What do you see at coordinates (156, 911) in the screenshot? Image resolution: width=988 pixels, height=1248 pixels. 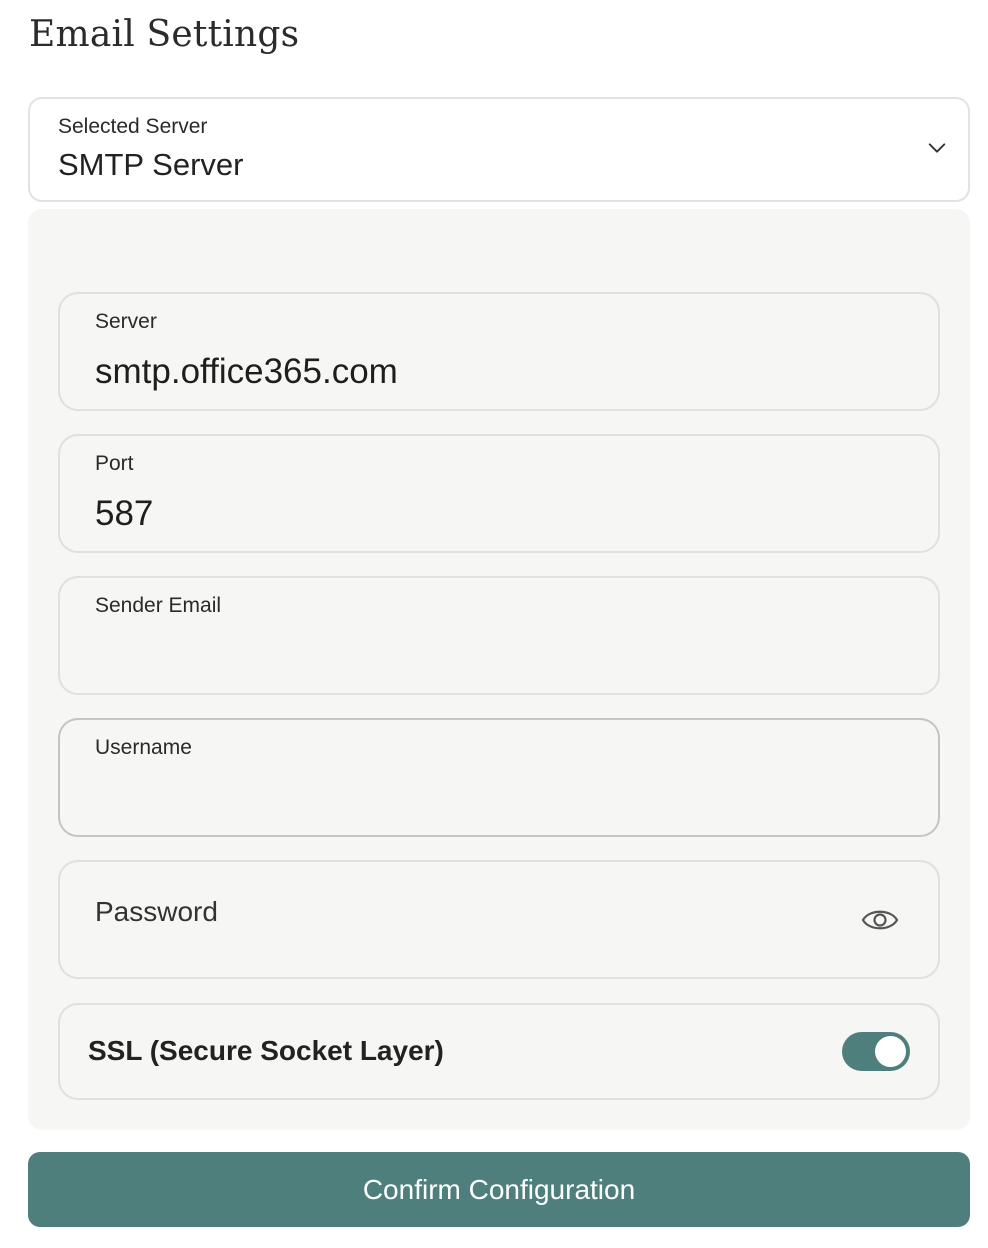 I see `password-field-label: Password` at bounding box center [156, 911].